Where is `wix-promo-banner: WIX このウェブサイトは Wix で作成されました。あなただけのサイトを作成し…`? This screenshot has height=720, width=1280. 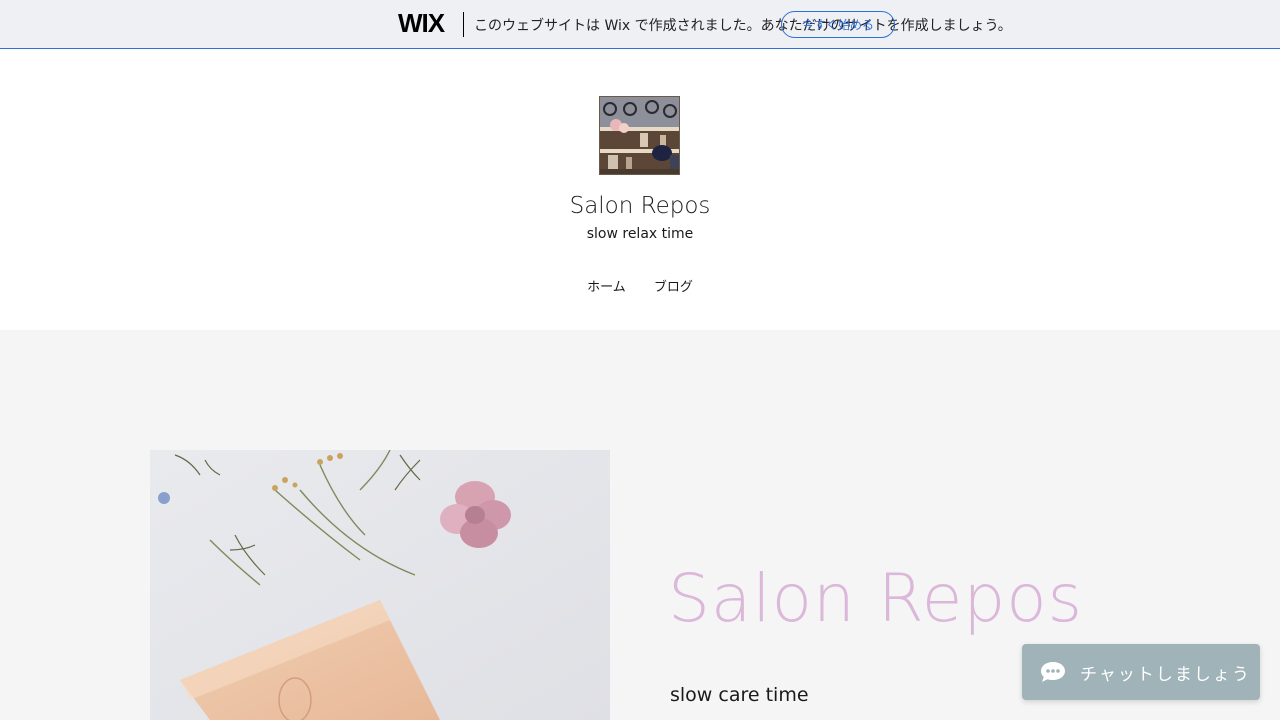
wix-promo-banner: WIX このウェブサイトは Wix で作成されました。あなただけのサイトを作成し… is located at coordinates (640, 24).